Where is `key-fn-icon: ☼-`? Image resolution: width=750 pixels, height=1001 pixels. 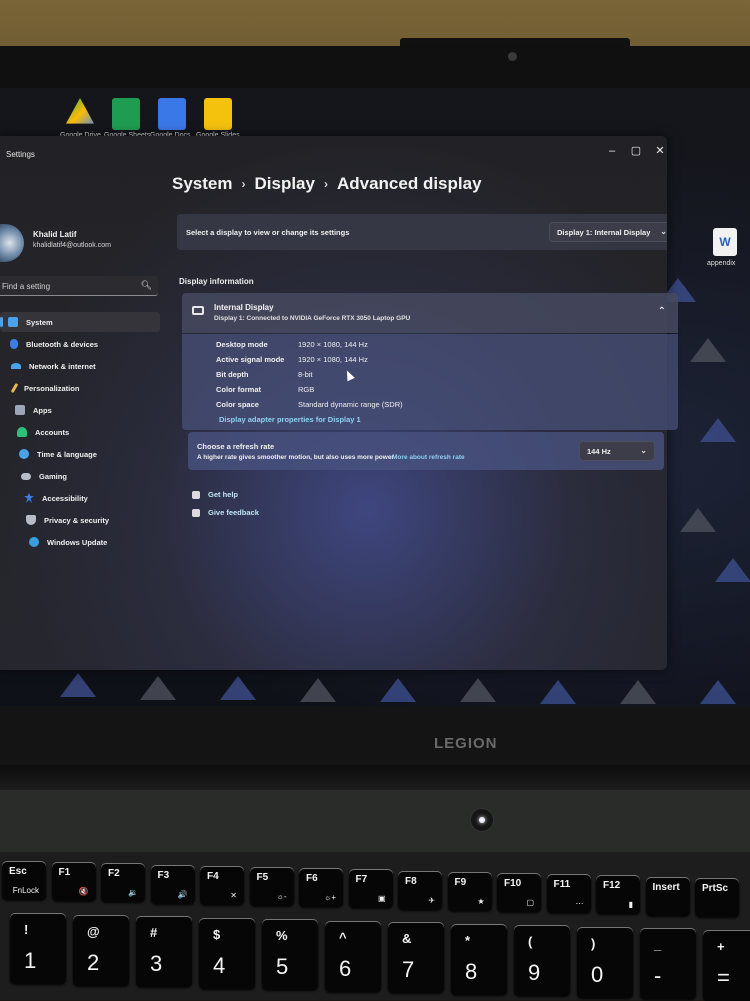 key-fn-icon: ☼- is located at coordinates (281, 896).